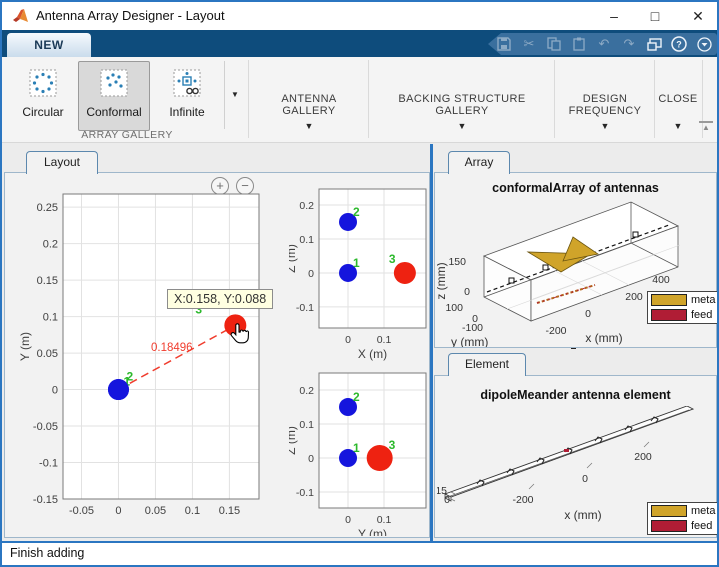  I want to click on x-tick-label: 400, so click(661, 280).